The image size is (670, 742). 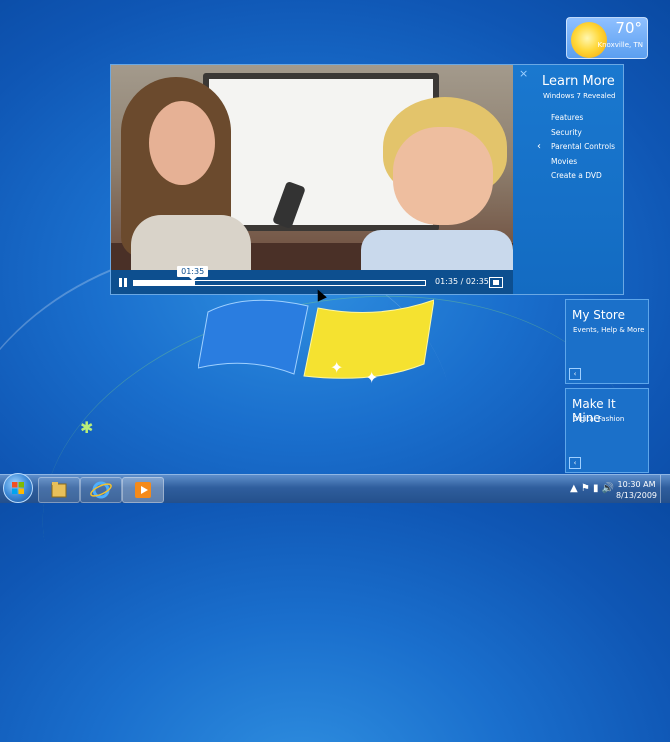 I want to click on playback-controls: 01:35 01:35 / 02:35, so click(x=312, y=280).